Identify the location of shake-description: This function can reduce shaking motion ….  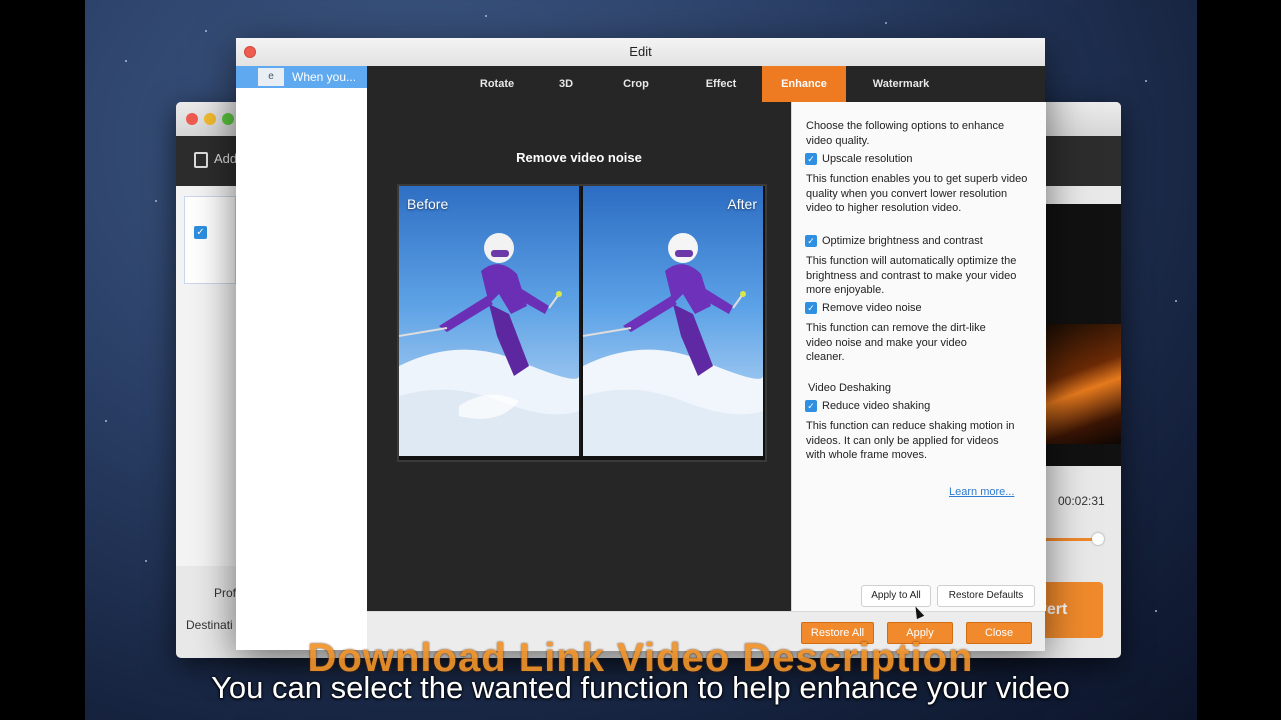
(910, 440).